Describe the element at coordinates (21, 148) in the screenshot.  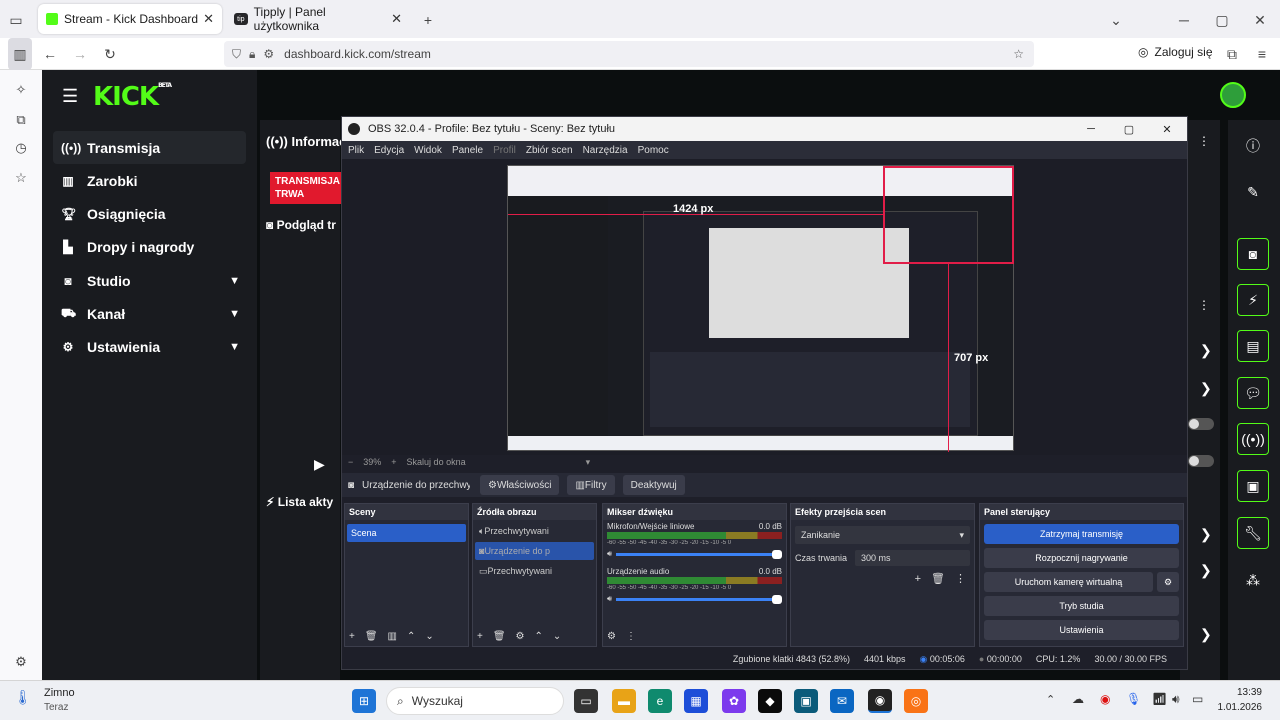
I see `history-icon: ◷` at that location.